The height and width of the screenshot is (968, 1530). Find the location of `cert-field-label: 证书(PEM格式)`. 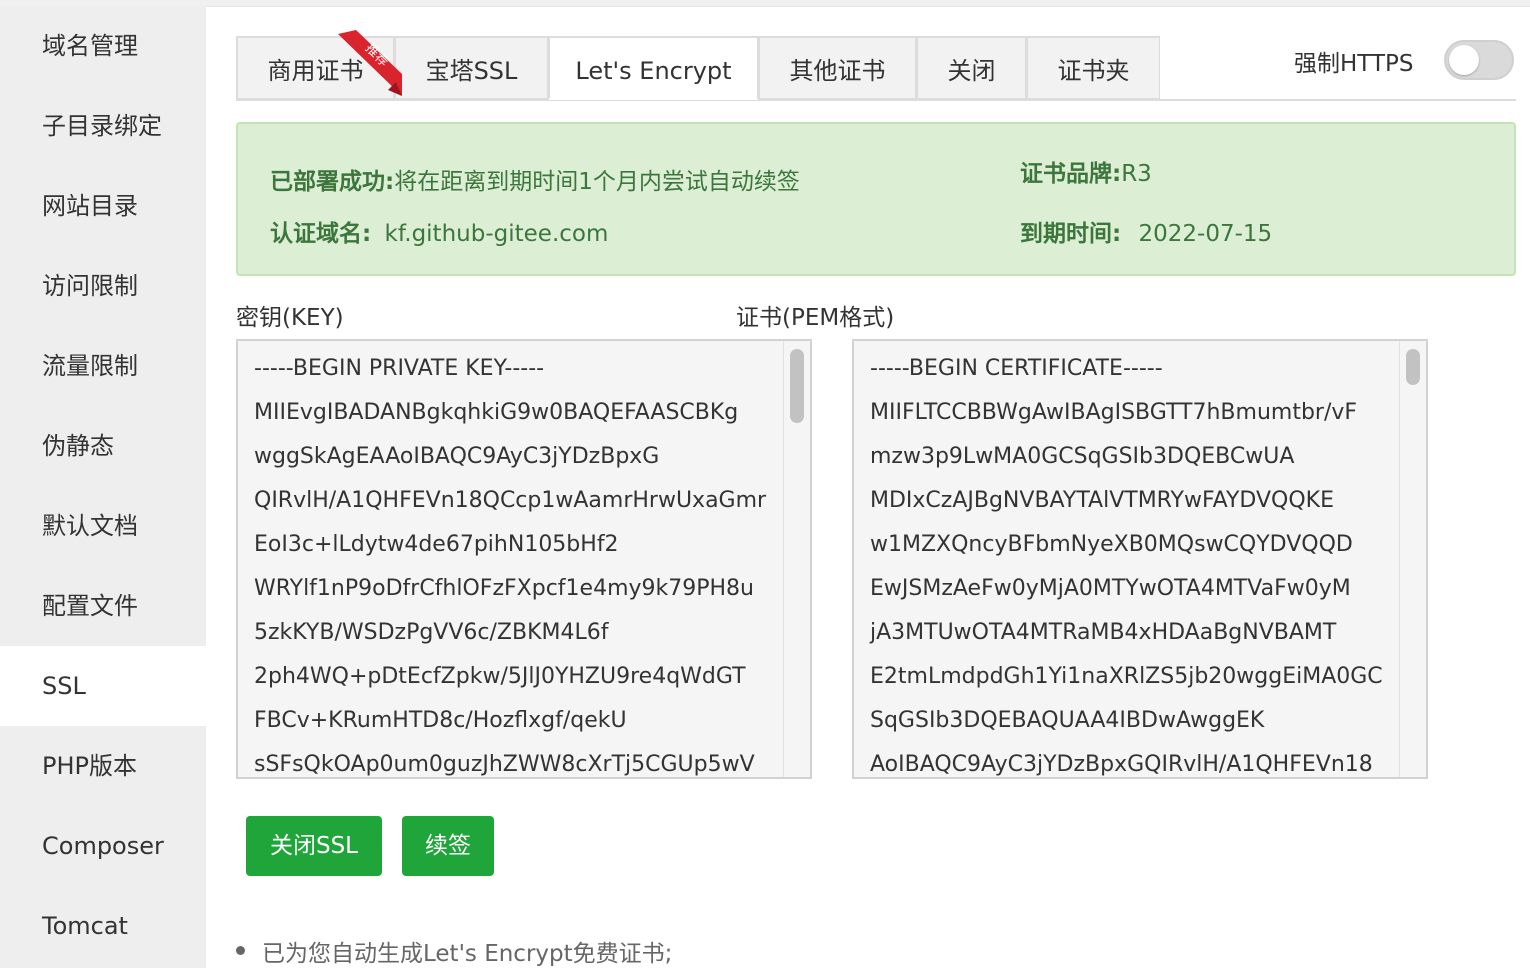

cert-field-label: 证书(PEM格式) is located at coordinates (815, 318).